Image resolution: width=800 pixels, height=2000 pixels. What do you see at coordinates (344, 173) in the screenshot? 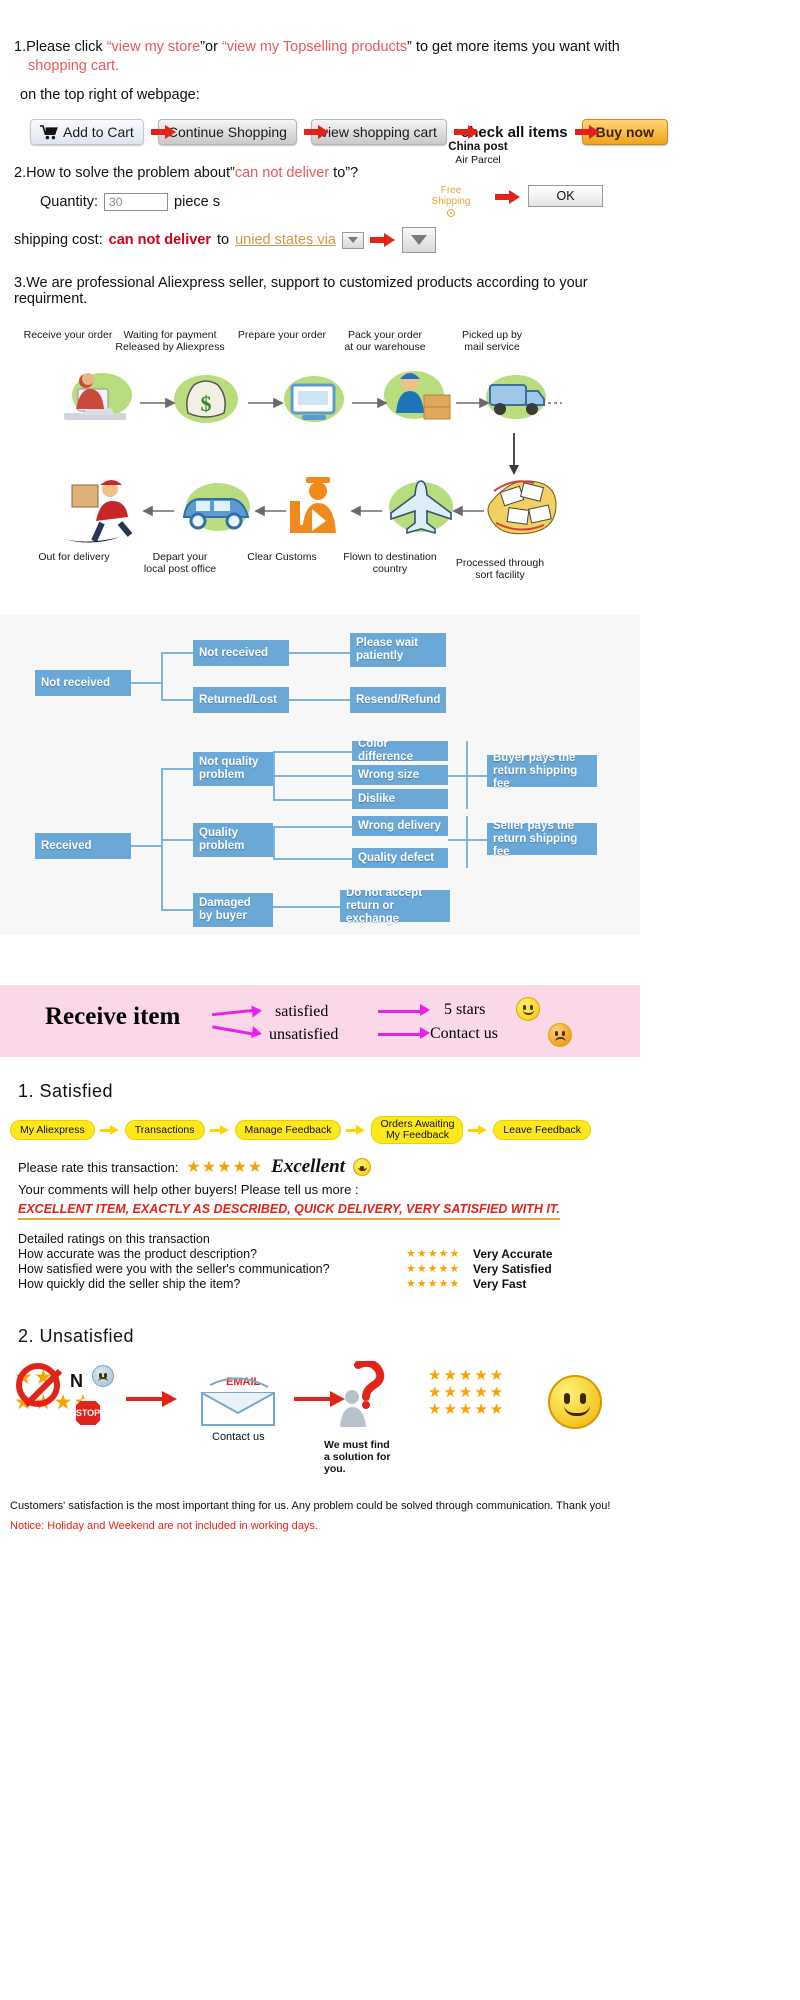
I see `section-2-heading-suffix: to”?` at bounding box center [344, 173].